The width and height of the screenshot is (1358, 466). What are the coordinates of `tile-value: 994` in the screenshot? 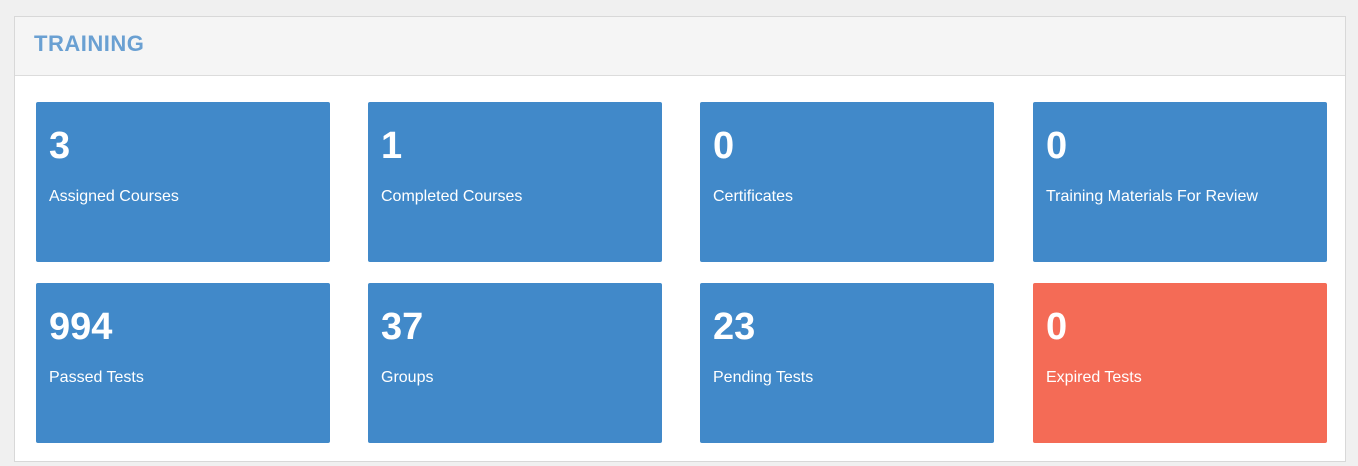 It's located at (81, 327).